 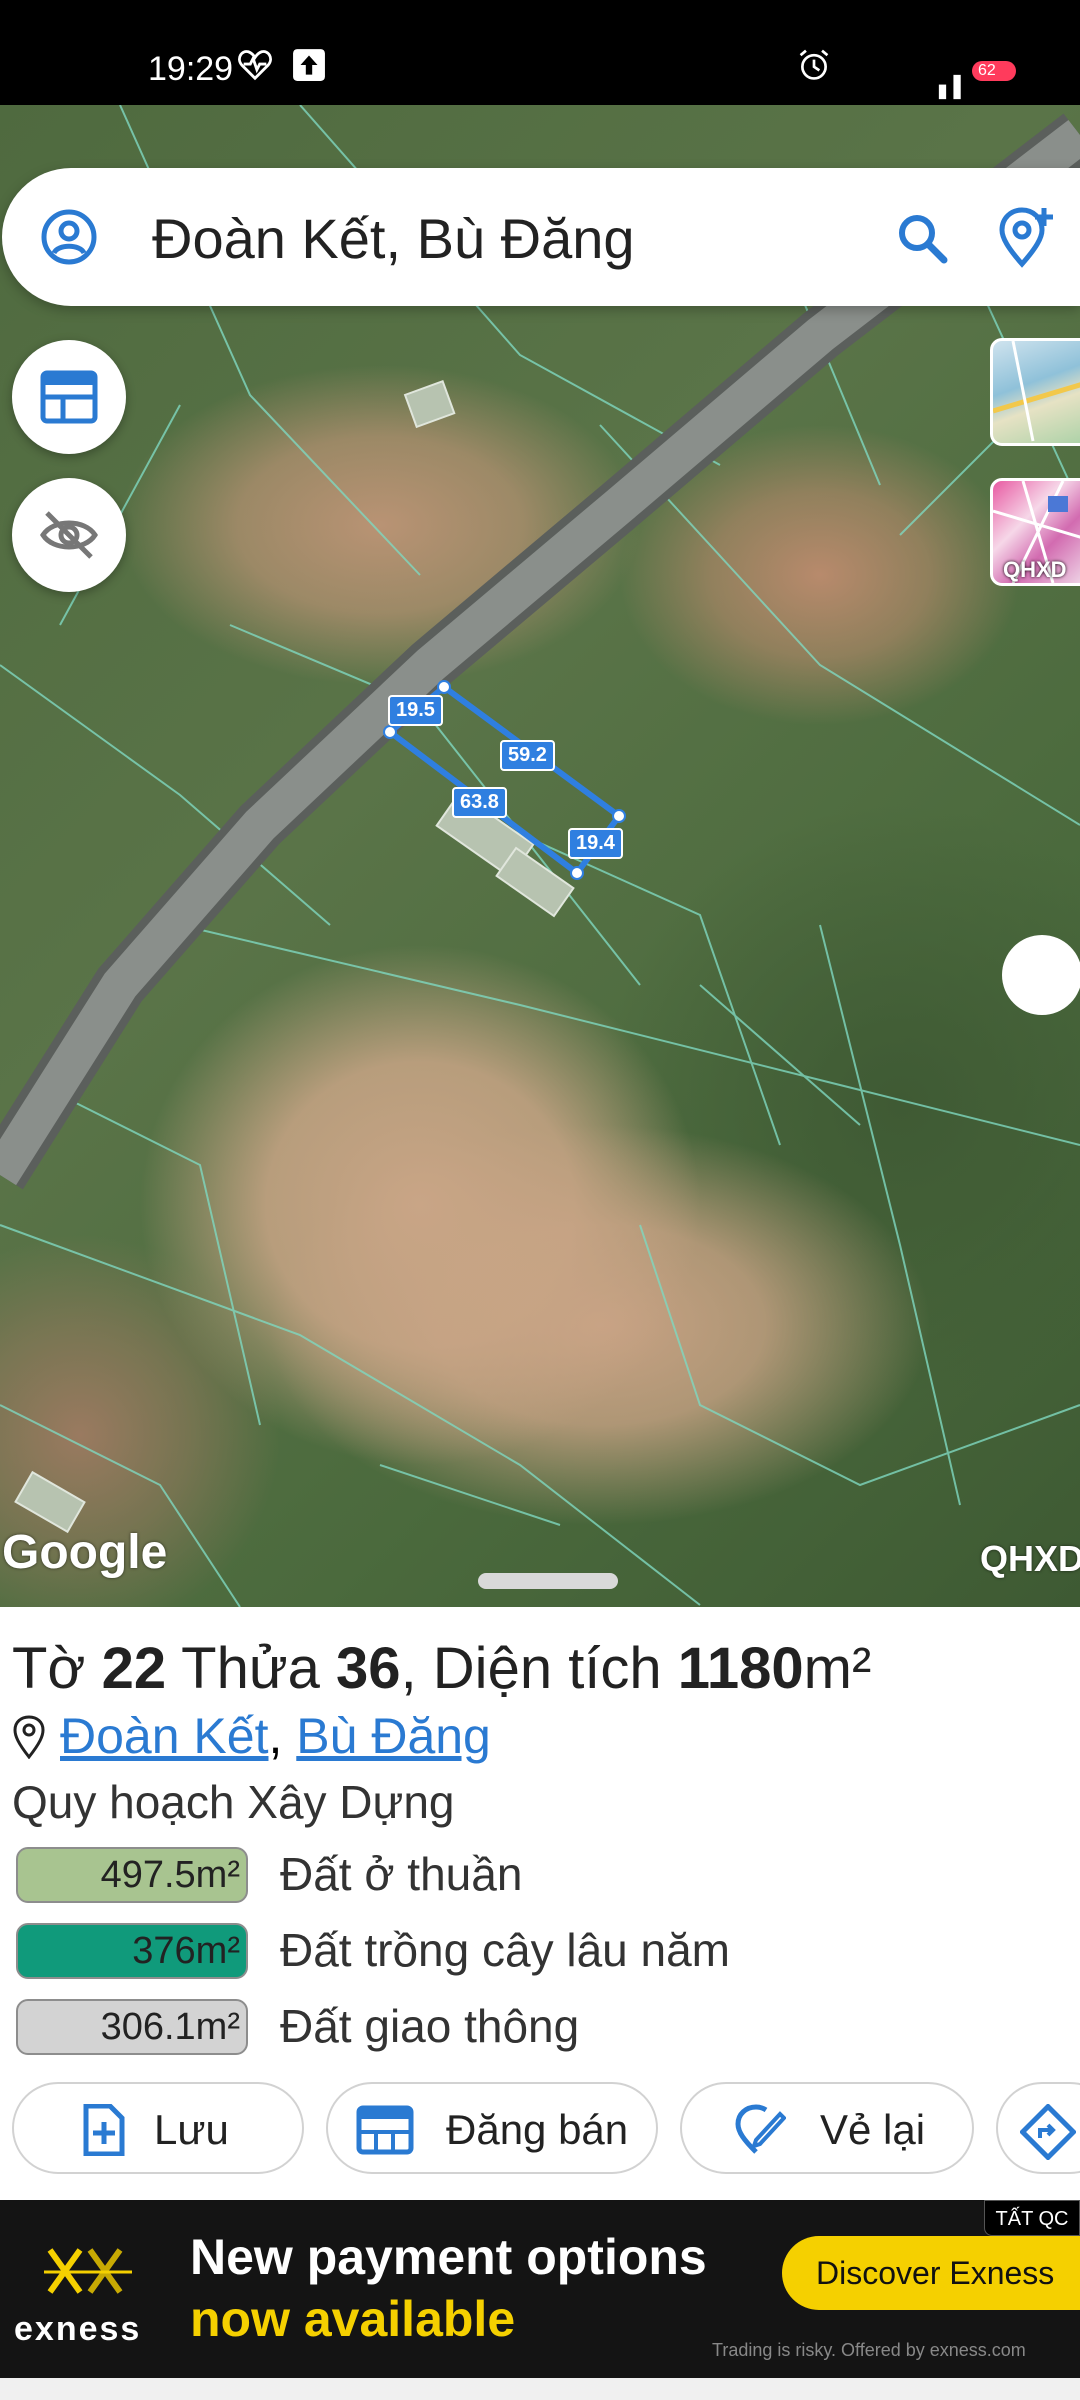 I want to click on alarm-icon, so click(x=814, y=64).